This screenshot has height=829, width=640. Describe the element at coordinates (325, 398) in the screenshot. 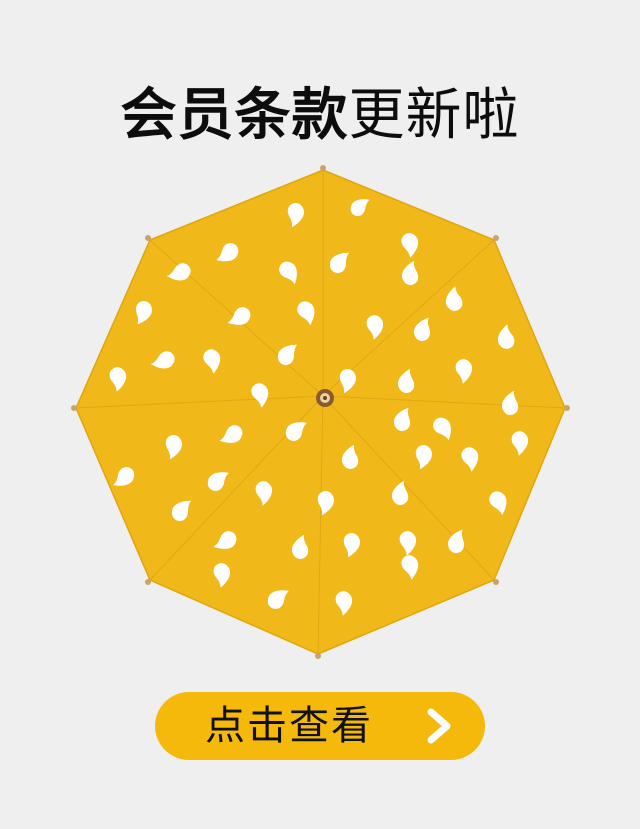

I see `umbrella-tip` at that location.